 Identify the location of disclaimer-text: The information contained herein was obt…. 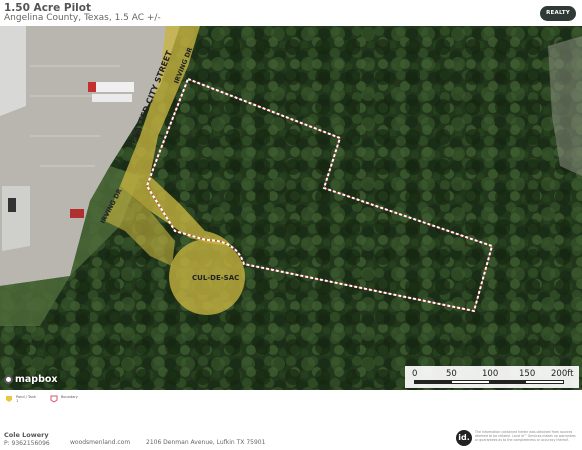
(525, 436).